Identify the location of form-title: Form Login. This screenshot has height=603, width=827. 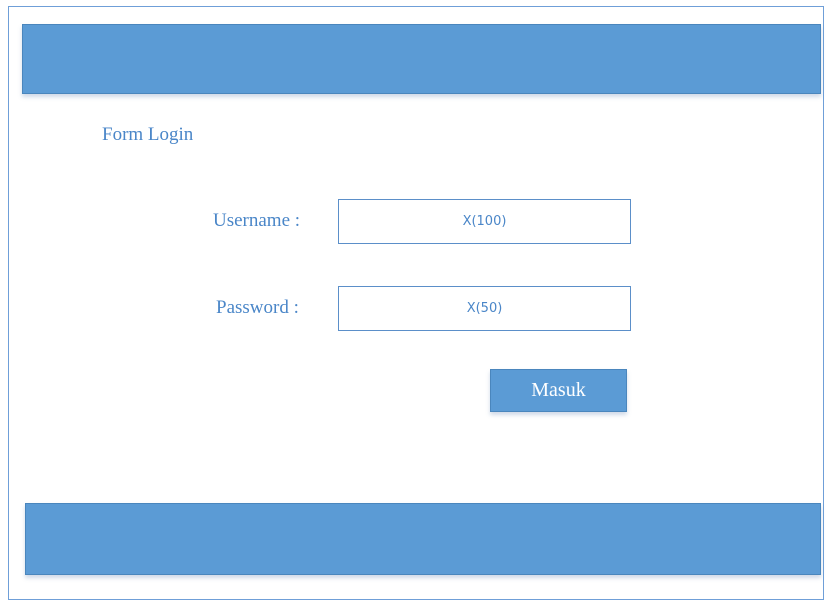
(148, 134).